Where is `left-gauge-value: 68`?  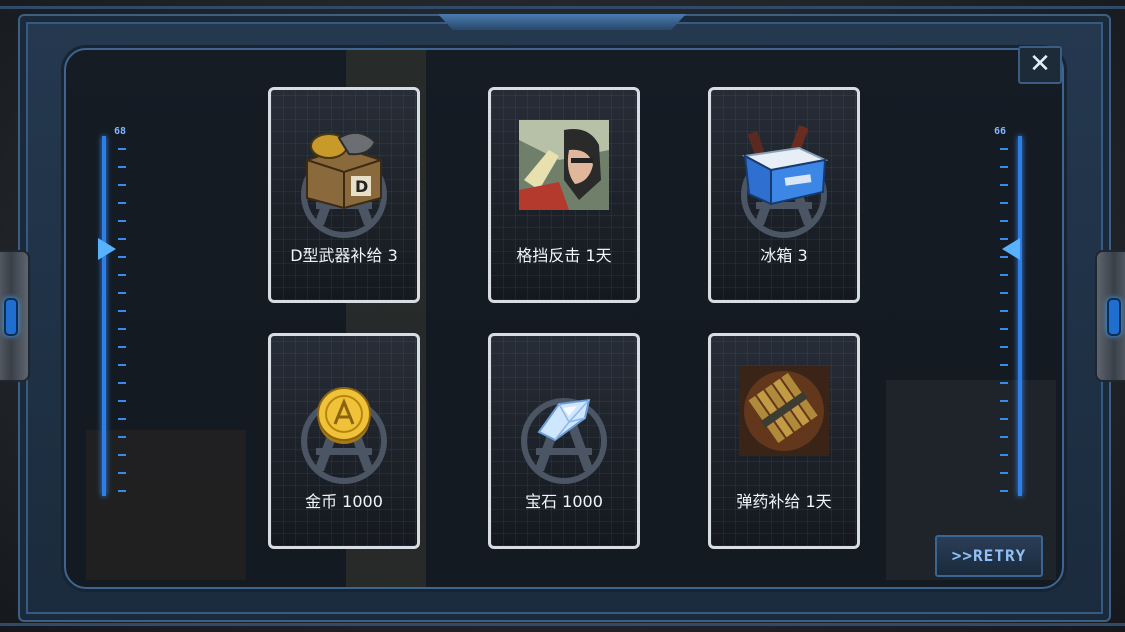 left-gauge-value: 68 is located at coordinates (120, 131).